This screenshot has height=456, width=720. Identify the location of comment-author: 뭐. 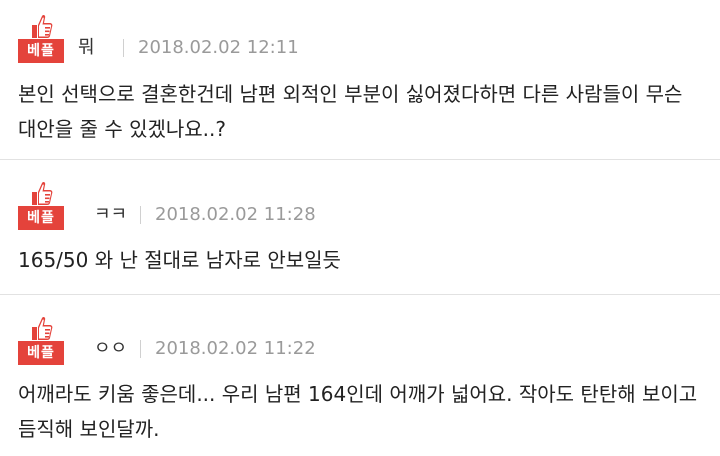
(86, 48).